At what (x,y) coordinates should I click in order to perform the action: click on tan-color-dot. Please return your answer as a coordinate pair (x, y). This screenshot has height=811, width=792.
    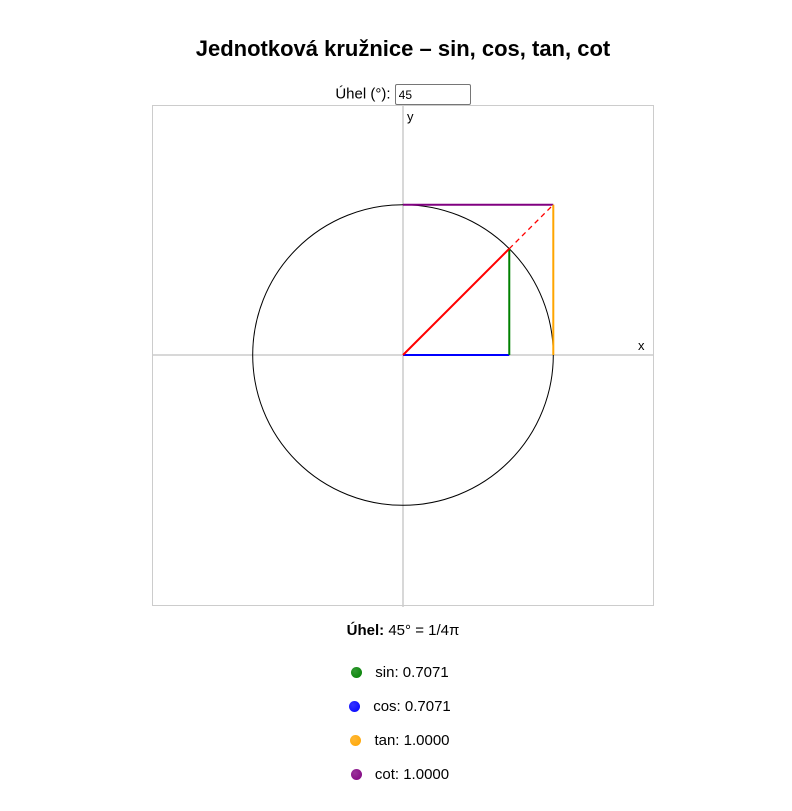
    Looking at the image, I should click on (356, 740).